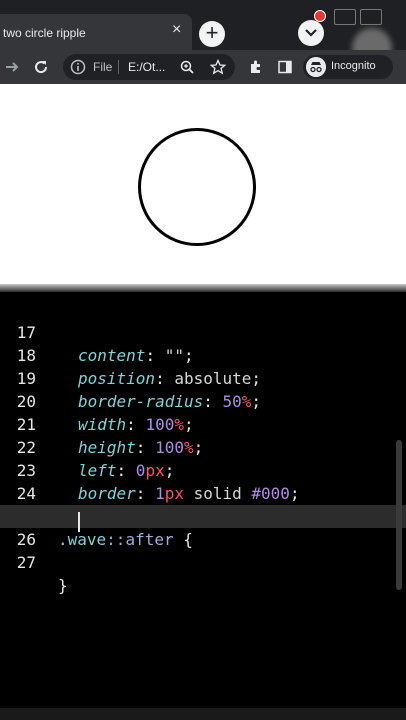 The width and height of the screenshot is (406, 720). I want to click on current-line: 26, so click(203, 527).